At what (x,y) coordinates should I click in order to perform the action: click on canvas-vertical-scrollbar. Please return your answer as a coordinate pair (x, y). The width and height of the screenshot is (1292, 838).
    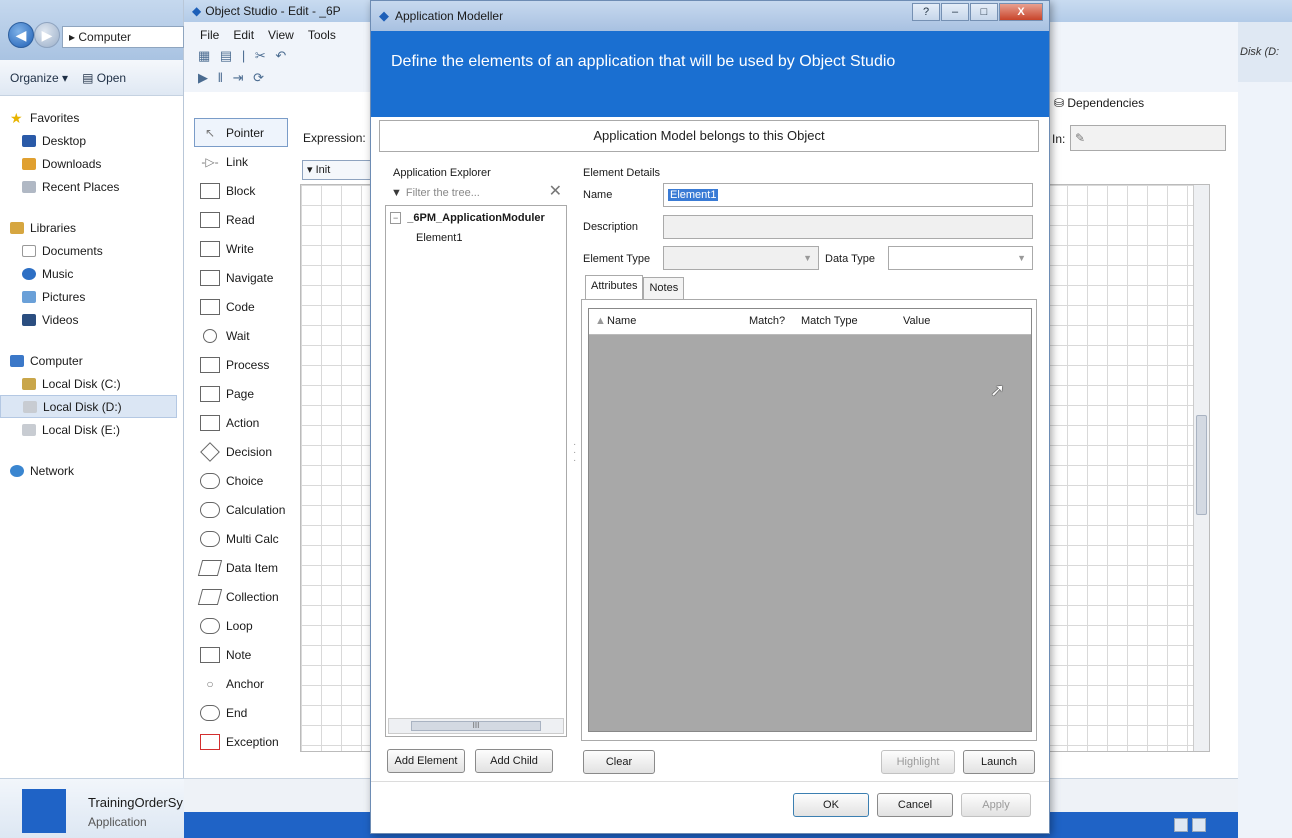
    Looking at the image, I should click on (1201, 468).